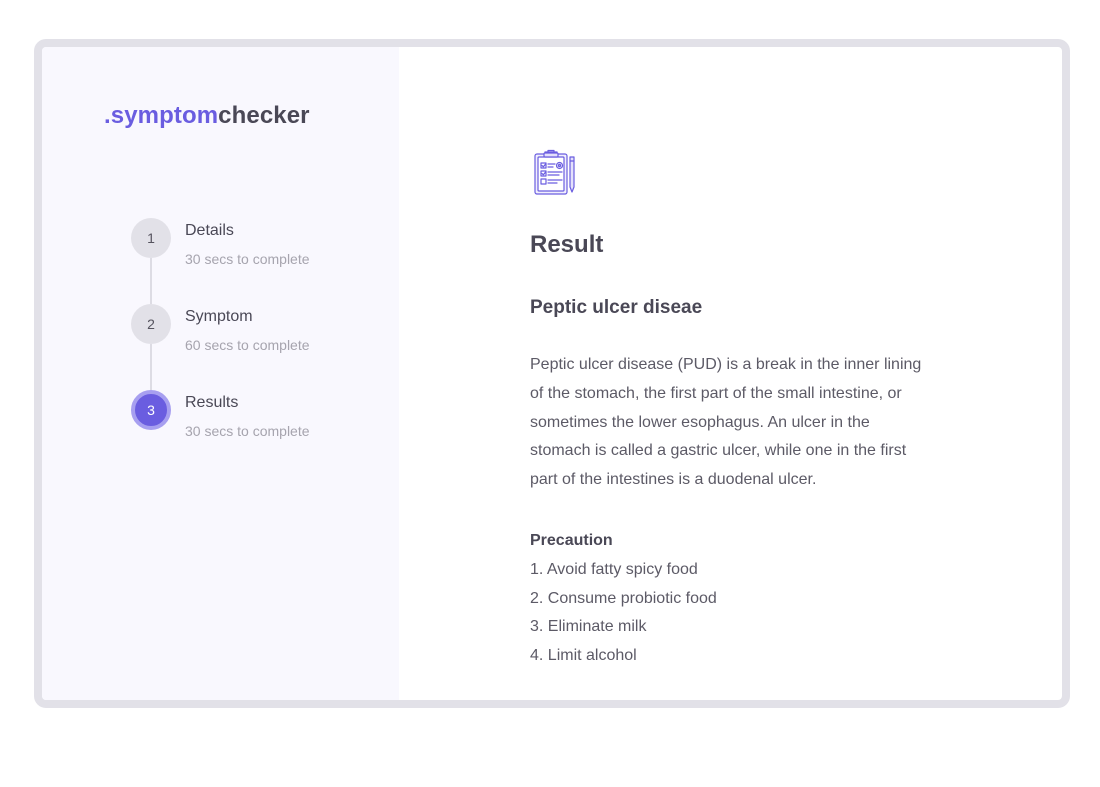 The width and height of the screenshot is (1100, 787). I want to click on step-title: Details, so click(209, 230).